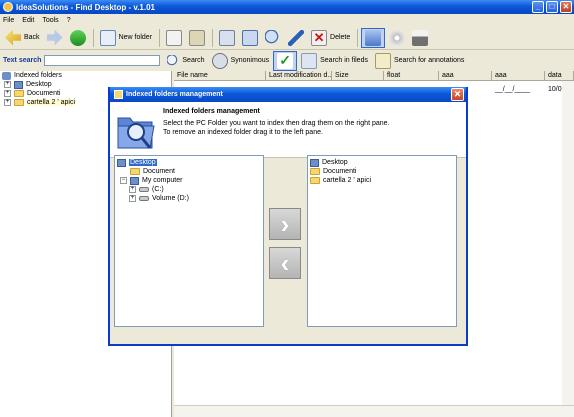 The image size is (574, 417). I want to click on print-button, so click(420, 38).